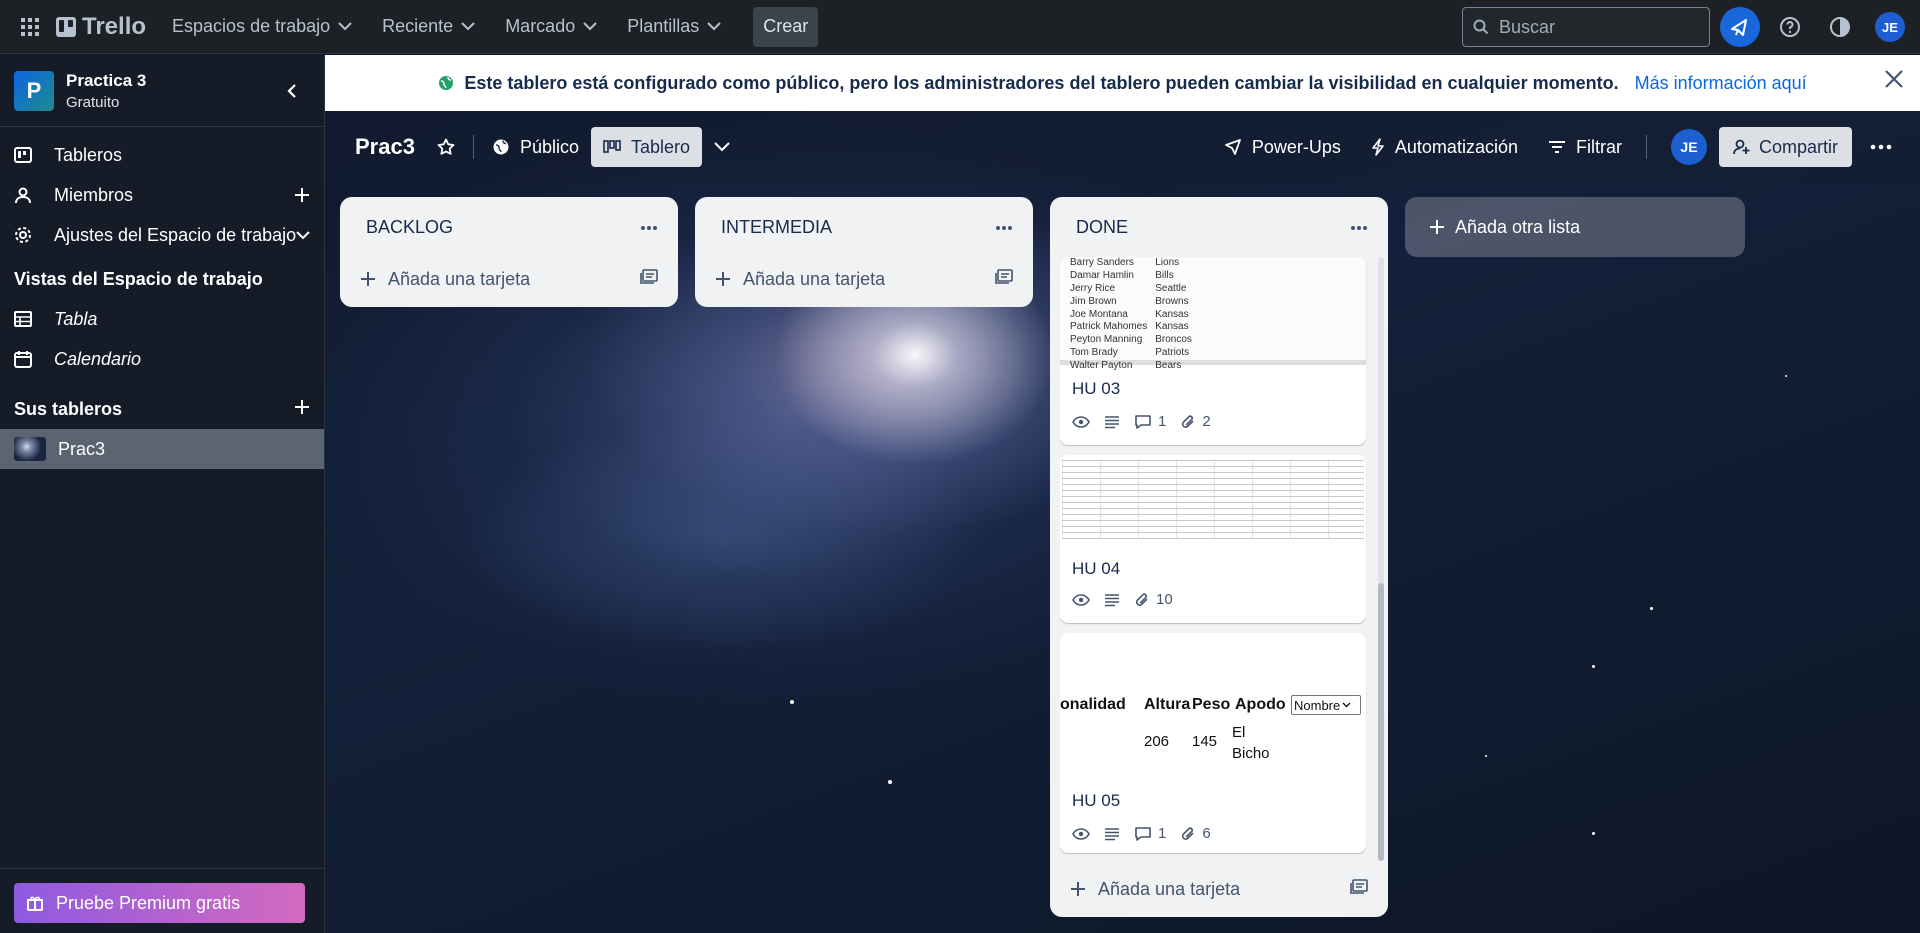 This screenshot has height=933, width=1920. I want to click on cover-header: onalidad, so click(1093, 704).